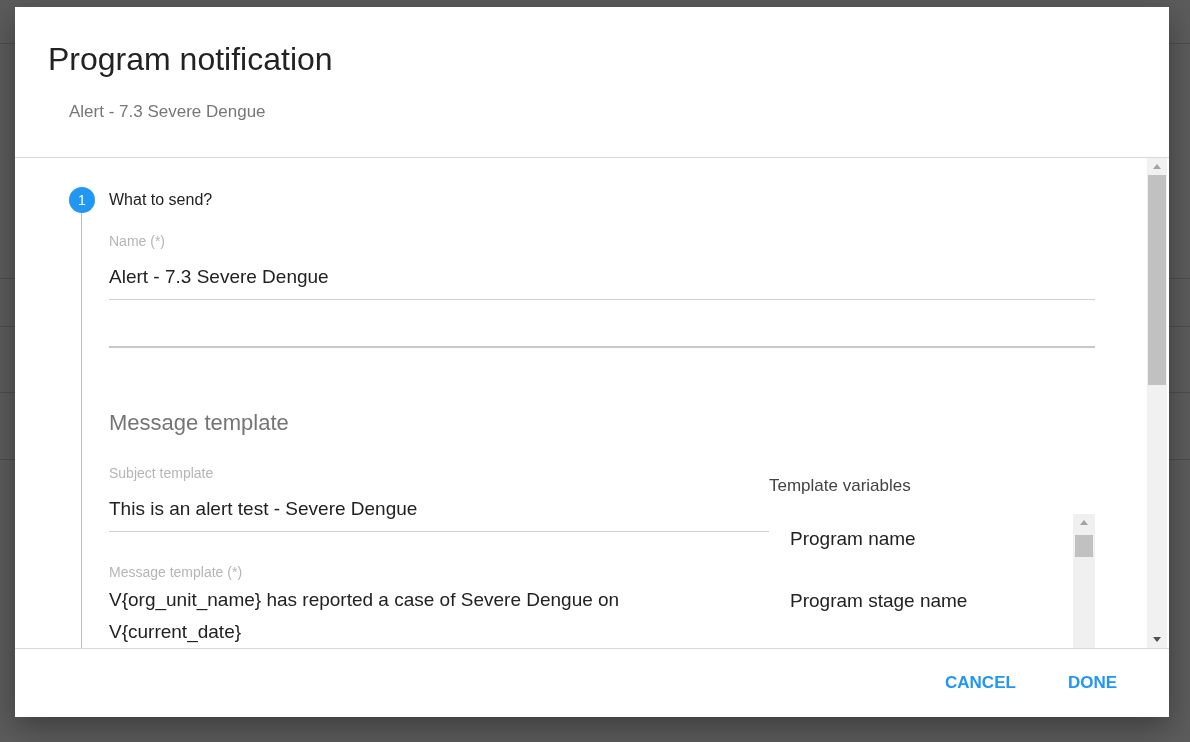 This screenshot has width=1190, height=742. I want to click on field-label: Subject template, so click(161, 473).